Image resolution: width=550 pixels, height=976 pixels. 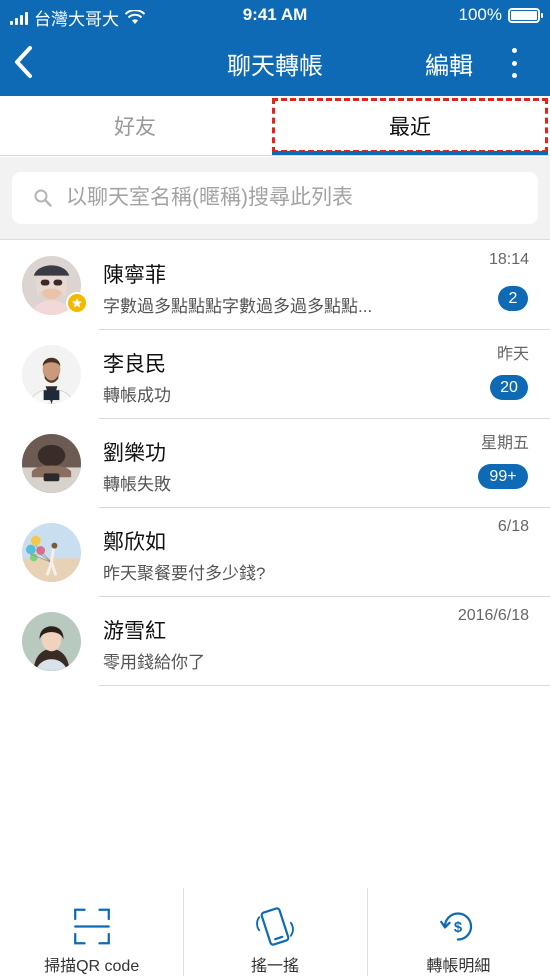 What do you see at coordinates (302, 198) in the screenshot?
I see `search-input` at bounding box center [302, 198].